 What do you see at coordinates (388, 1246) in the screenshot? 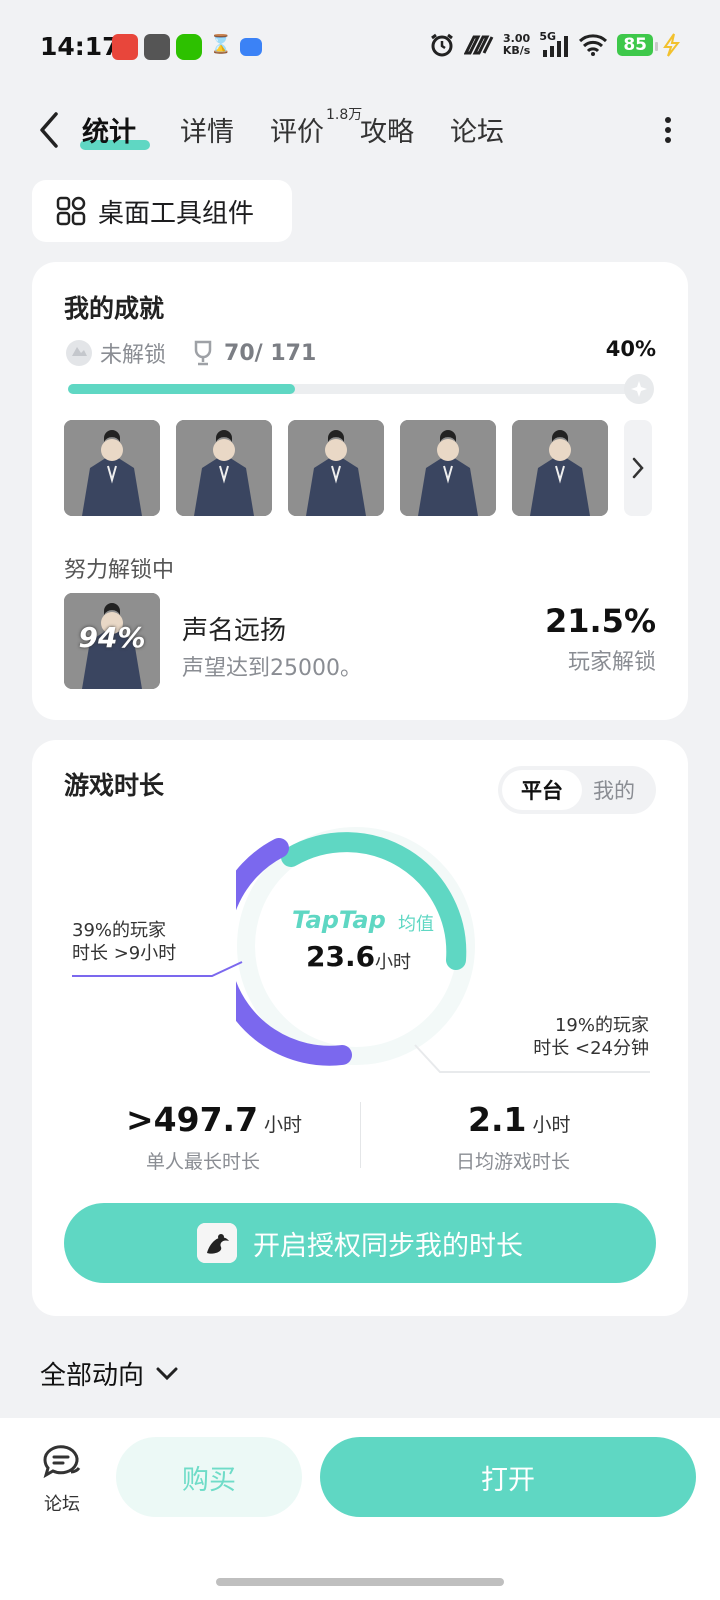
I see `sync-playtime-label: 开启授权同步我的时长` at bounding box center [388, 1246].